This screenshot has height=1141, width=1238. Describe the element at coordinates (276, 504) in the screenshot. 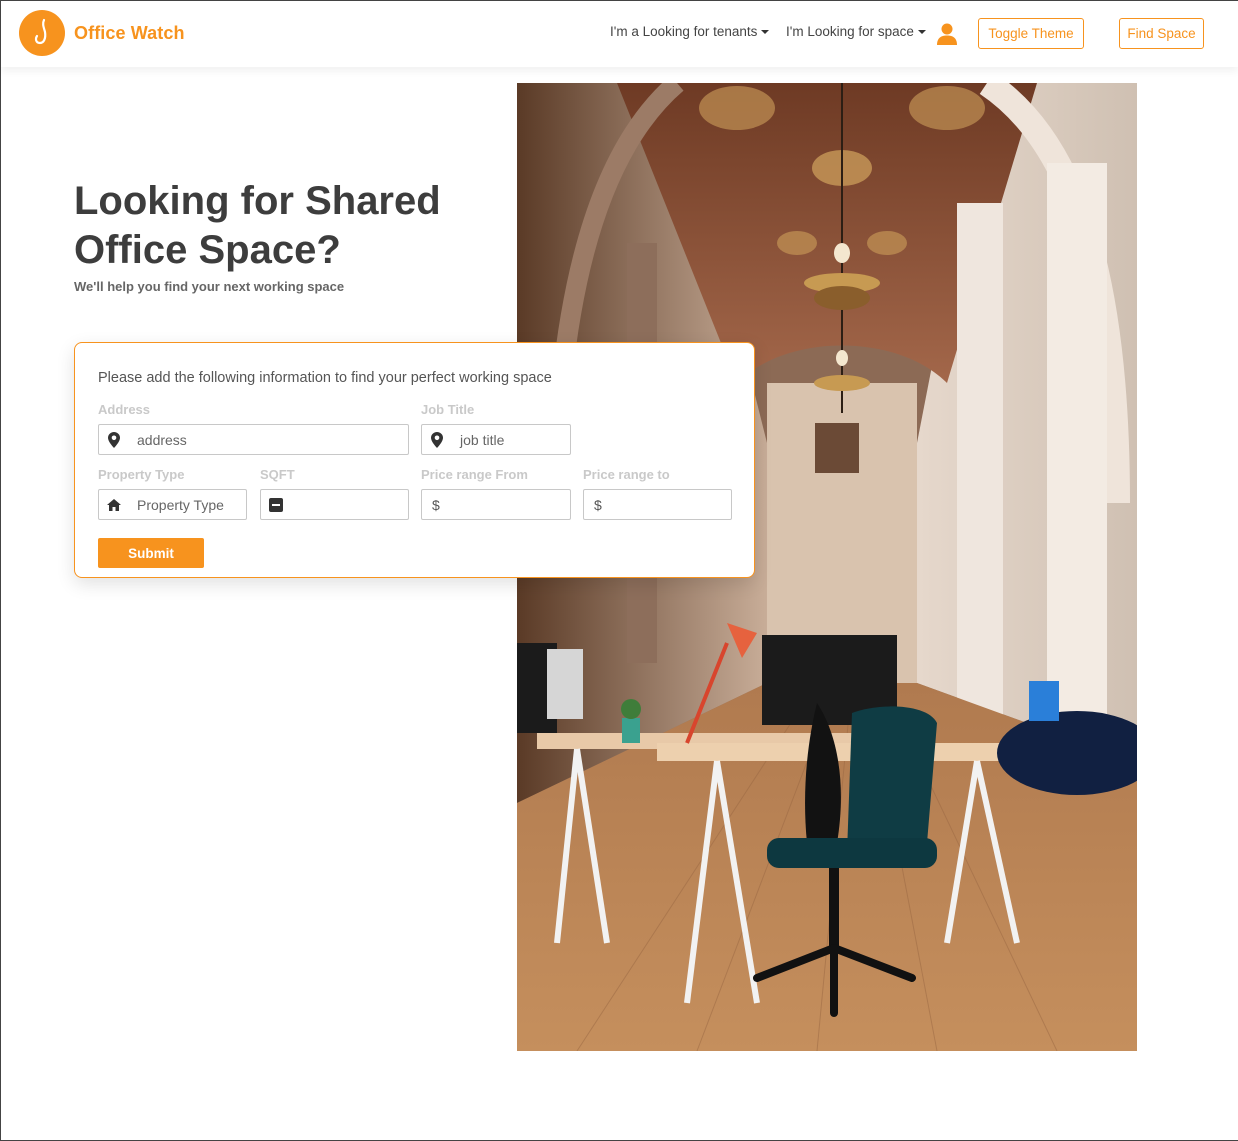

I see `minus-square-icon` at that location.